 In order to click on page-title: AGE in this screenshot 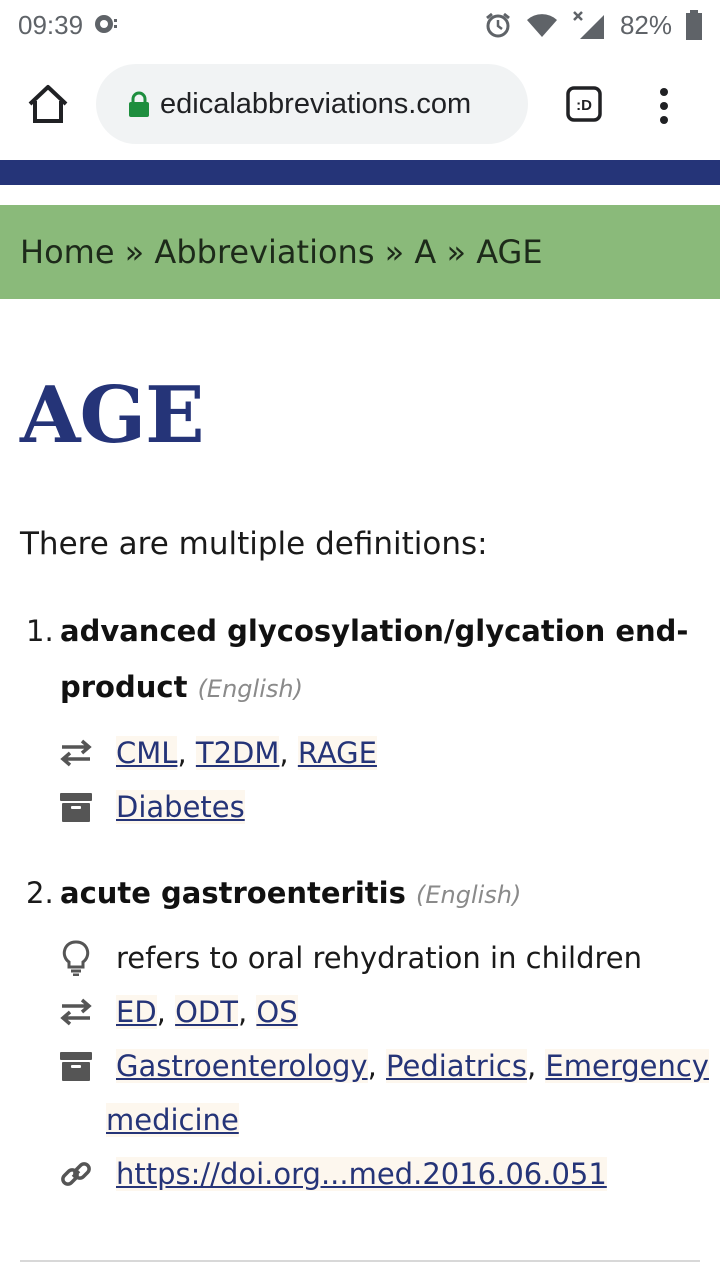, I will do `click(112, 415)`.